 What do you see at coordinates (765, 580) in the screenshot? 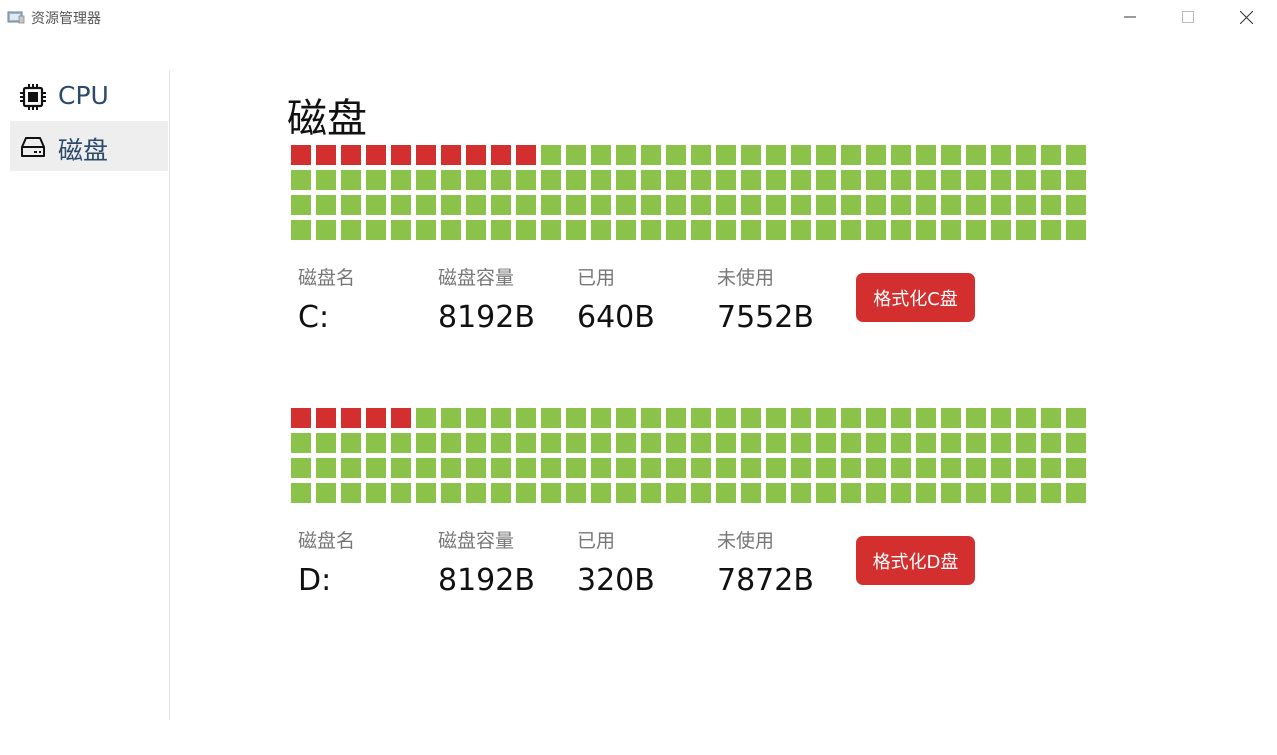
I see `disk-free-value: 7872B` at bounding box center [765, 580].